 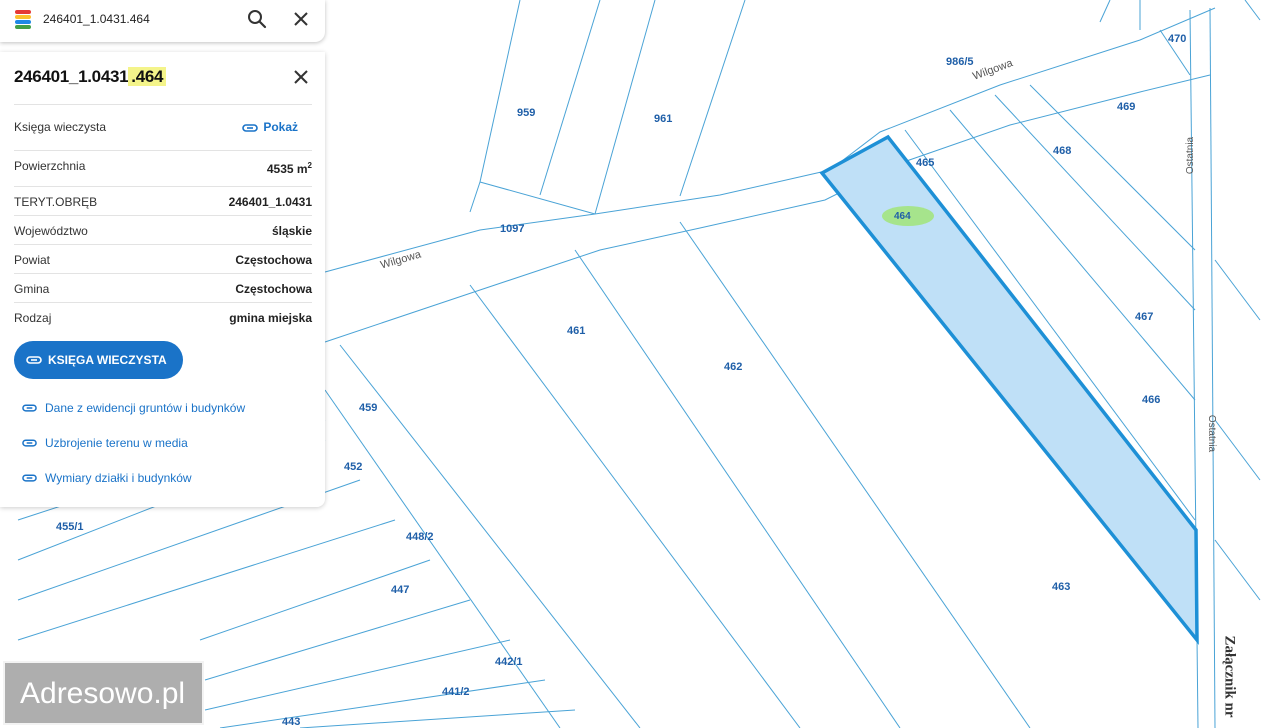 What do you see at coordinates (576, 331) in the screenshot?
I see `plot-label: 461` at bounding box center [576, 331].